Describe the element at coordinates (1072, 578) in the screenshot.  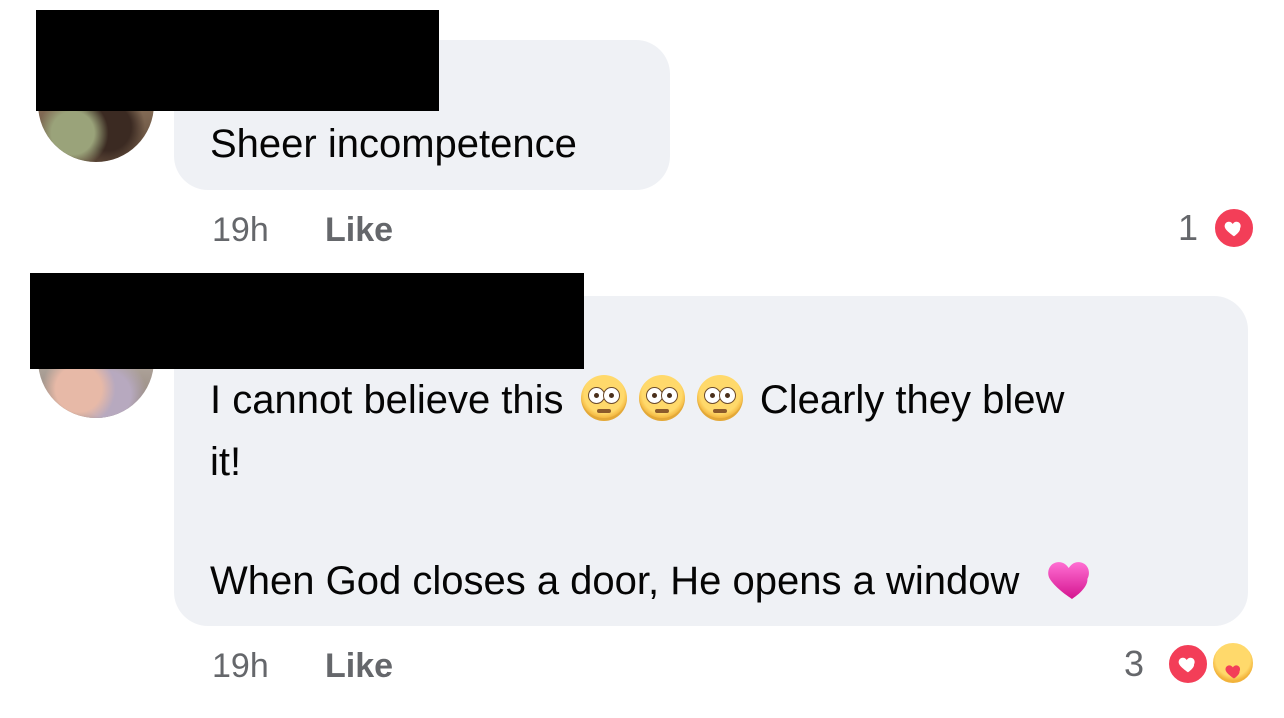
I see `pink-heart-icon` at that location.